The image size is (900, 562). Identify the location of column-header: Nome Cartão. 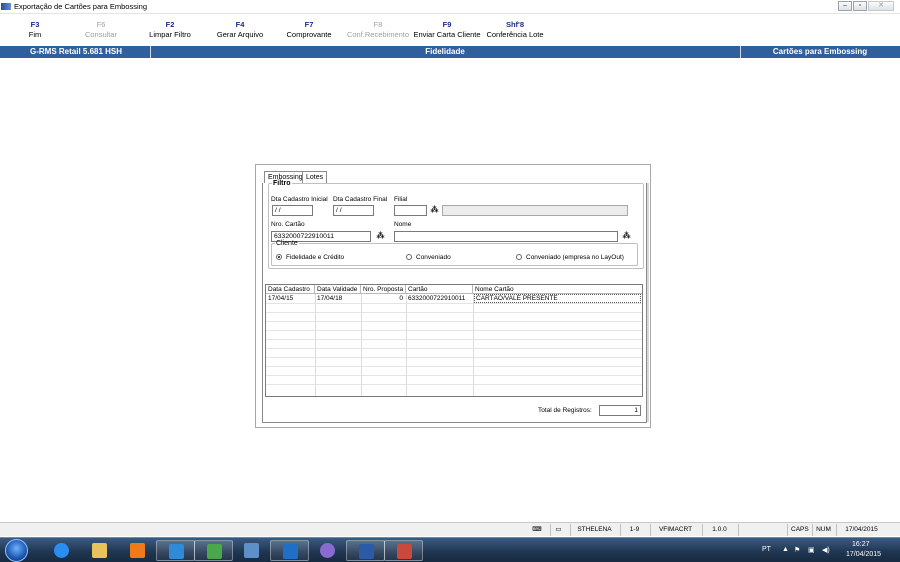
(557, 289).